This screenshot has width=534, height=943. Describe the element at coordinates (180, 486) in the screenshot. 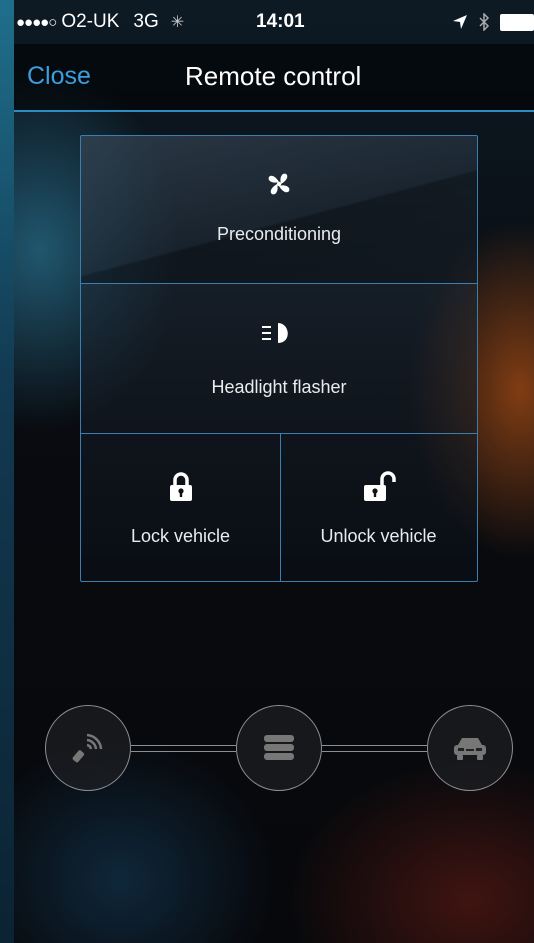

I see `lock-icon` at that location.